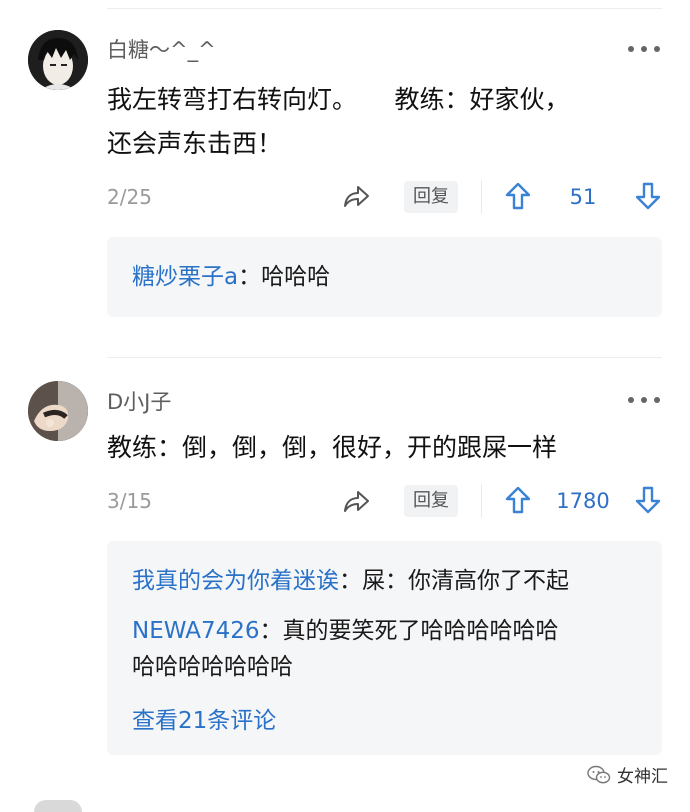  Describe the element at coordinates (338, 99) in the screenshot. I see `comment-text-line: 我左转弯打右转向灯。 教练：好家伙，` at that location.